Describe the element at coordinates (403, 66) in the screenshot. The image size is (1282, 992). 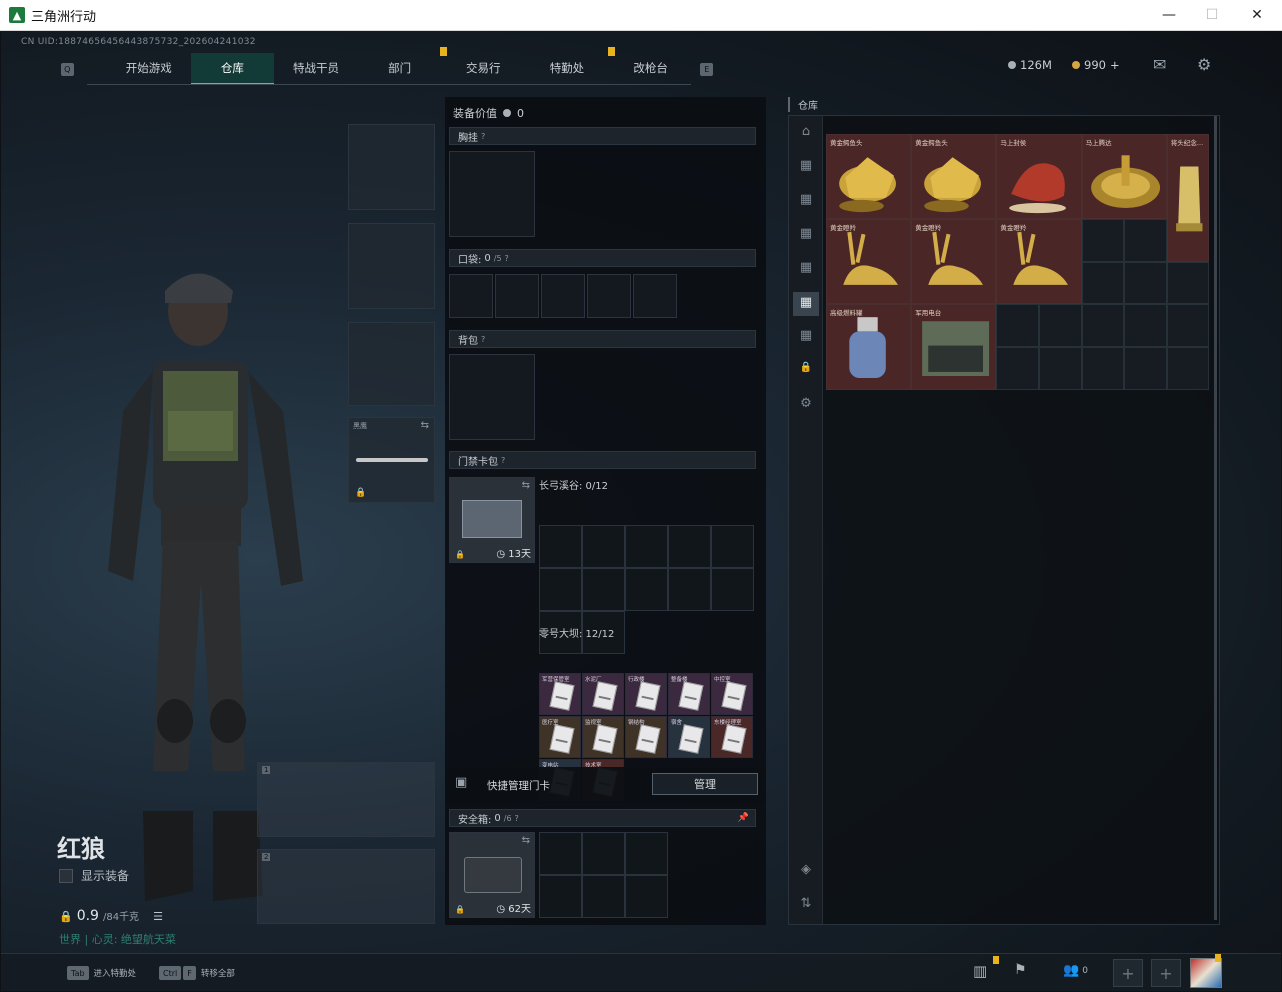
I see `tab-department: 部门` at that location.